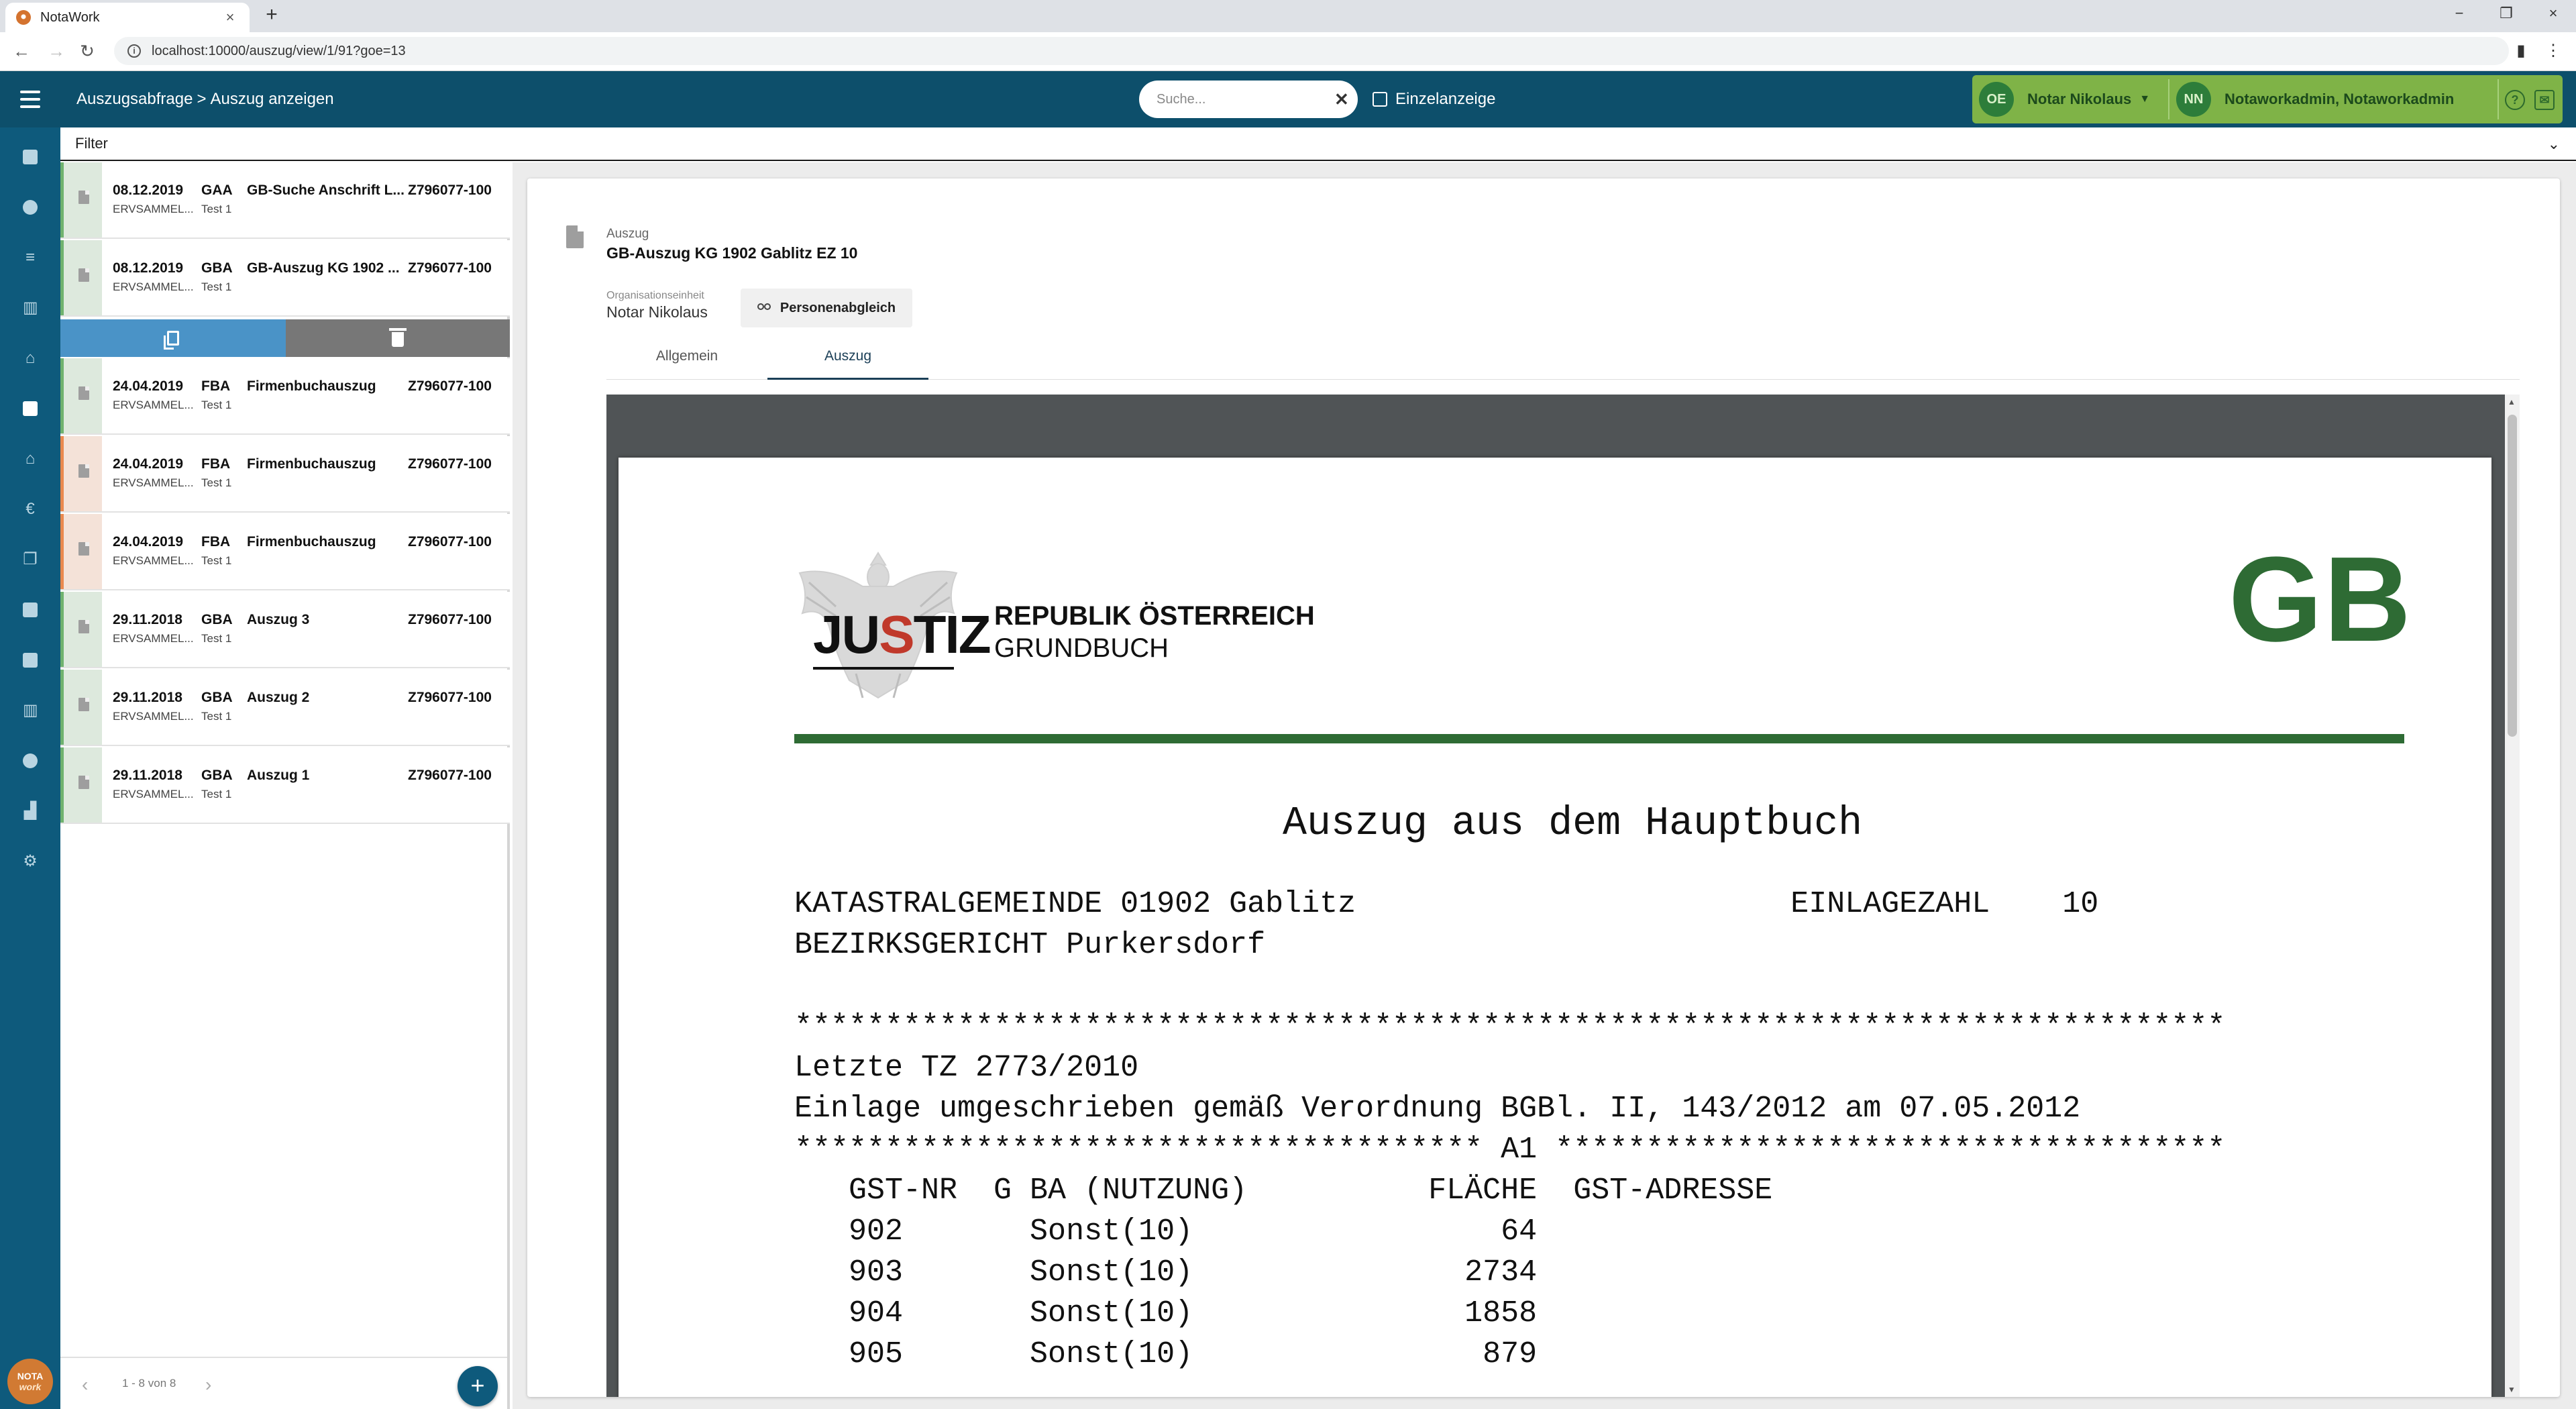  What do you see at coordinates (30, 459) in the screenshot?
I see `institution-icon: ⌂` at bounding box center [30, 459].